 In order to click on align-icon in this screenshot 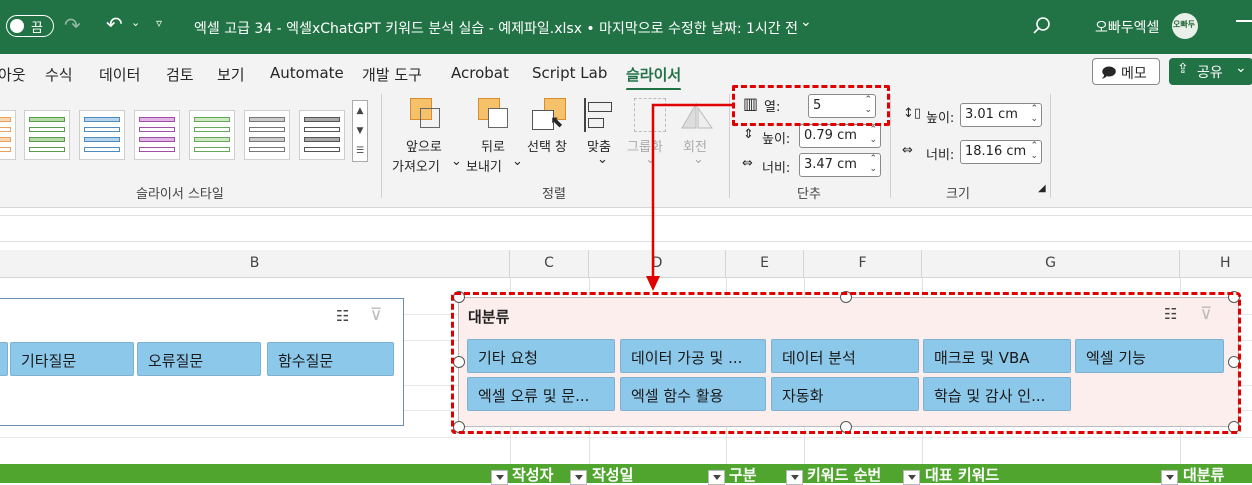, I will do `click(600, 115)`.